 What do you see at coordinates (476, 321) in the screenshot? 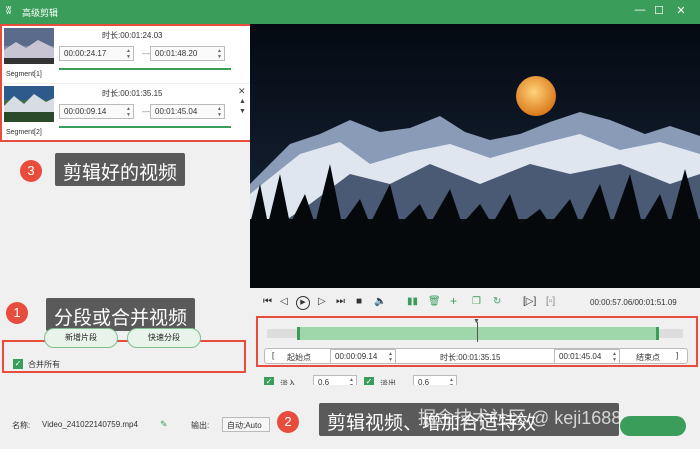
I see `playhead-marker-icon: ▼` at bounding box center [476, 321].